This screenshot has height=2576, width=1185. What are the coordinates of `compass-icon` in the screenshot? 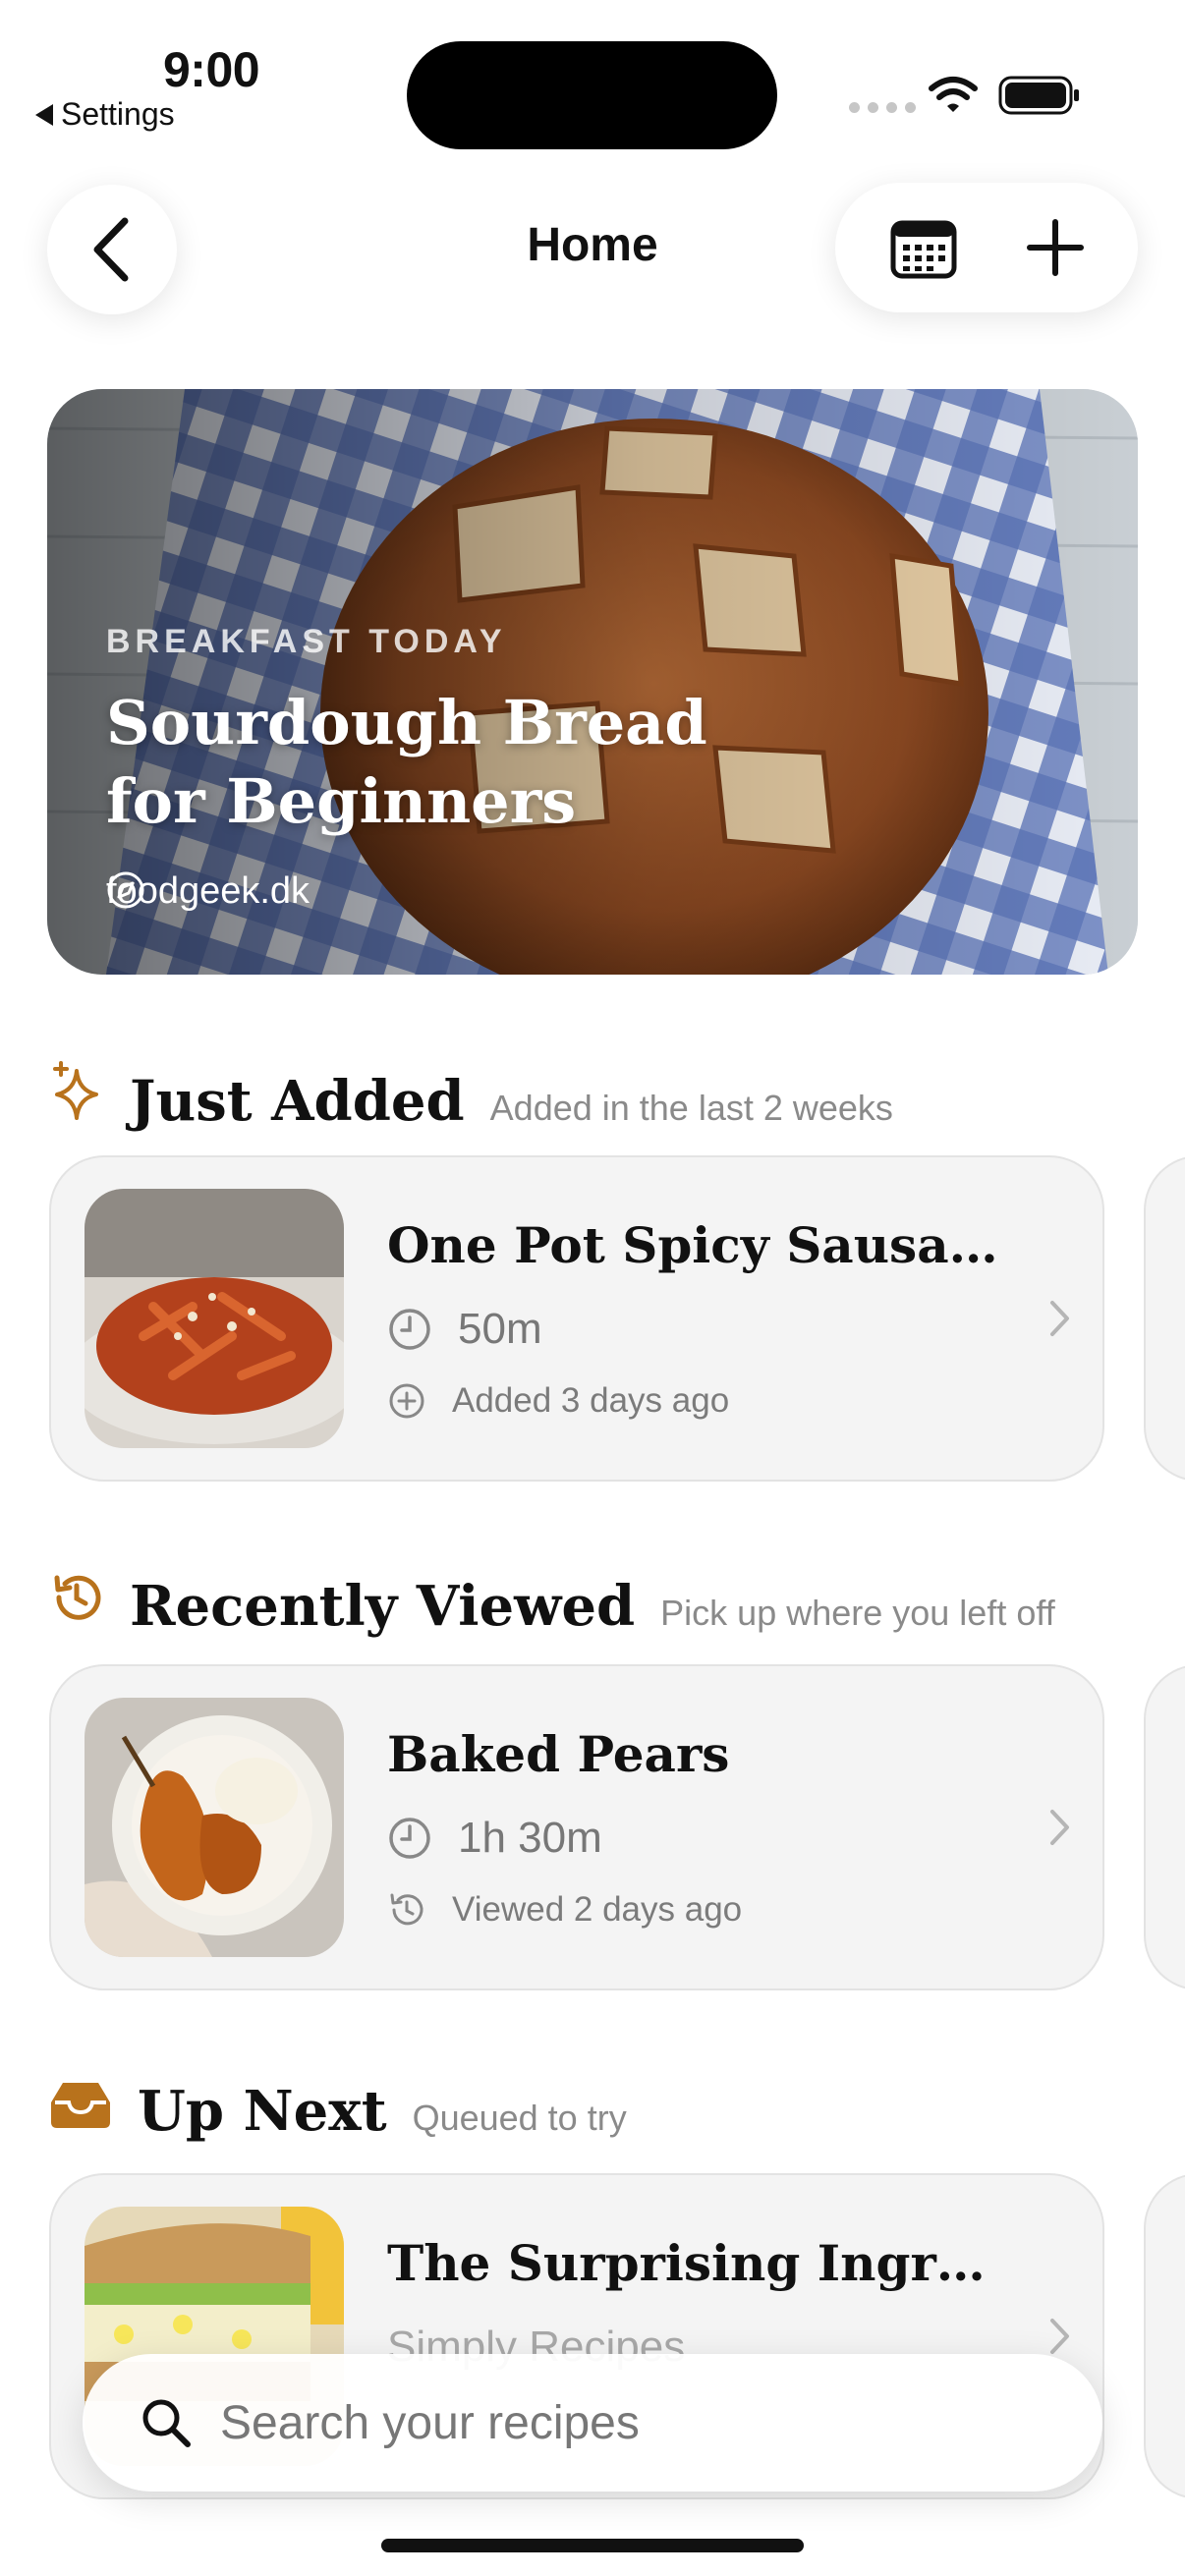 It's located at (126, 890).